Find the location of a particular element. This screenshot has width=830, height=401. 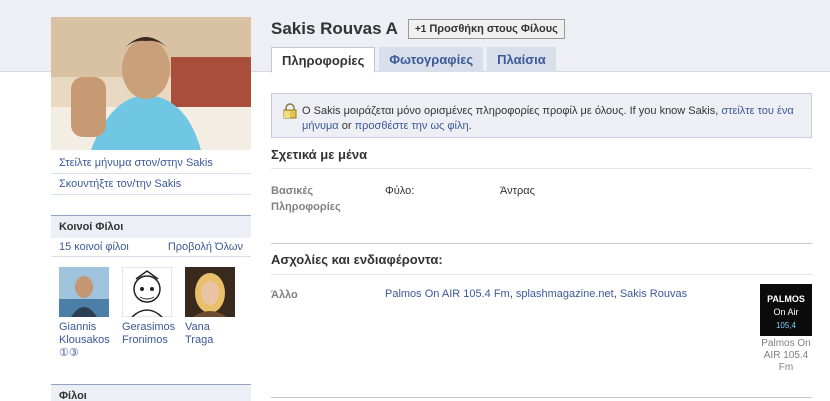

profile-tabs: Πληροφορίες Φωτογραφίες Πλαίσια is located at coordinates (413, 60).